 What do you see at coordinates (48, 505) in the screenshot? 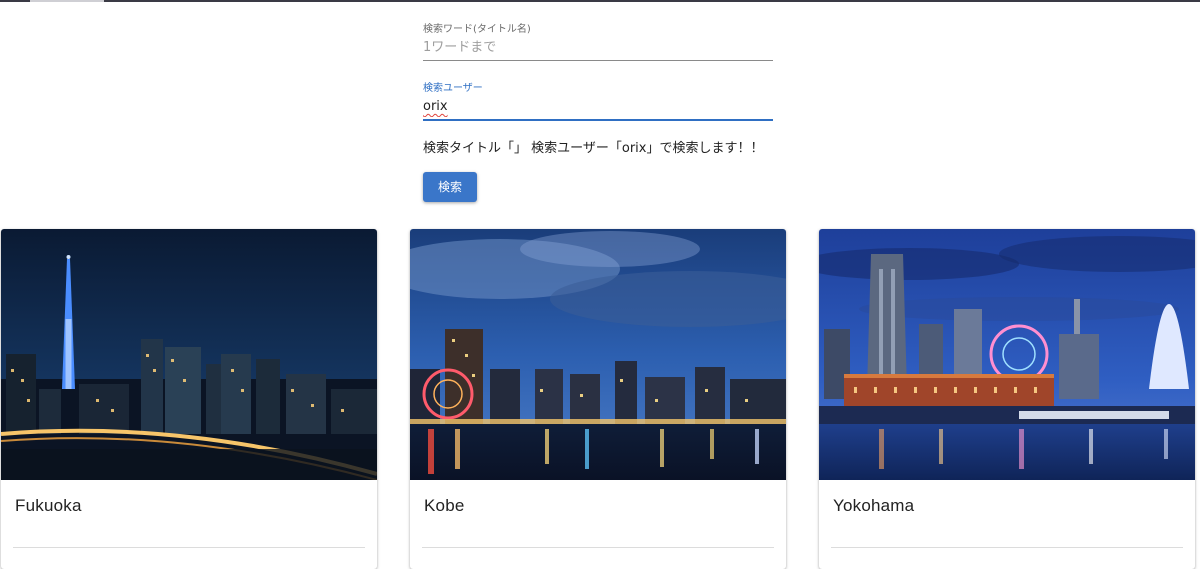
I see `card-title: Fukuoka` at bounding box center [48, 505].